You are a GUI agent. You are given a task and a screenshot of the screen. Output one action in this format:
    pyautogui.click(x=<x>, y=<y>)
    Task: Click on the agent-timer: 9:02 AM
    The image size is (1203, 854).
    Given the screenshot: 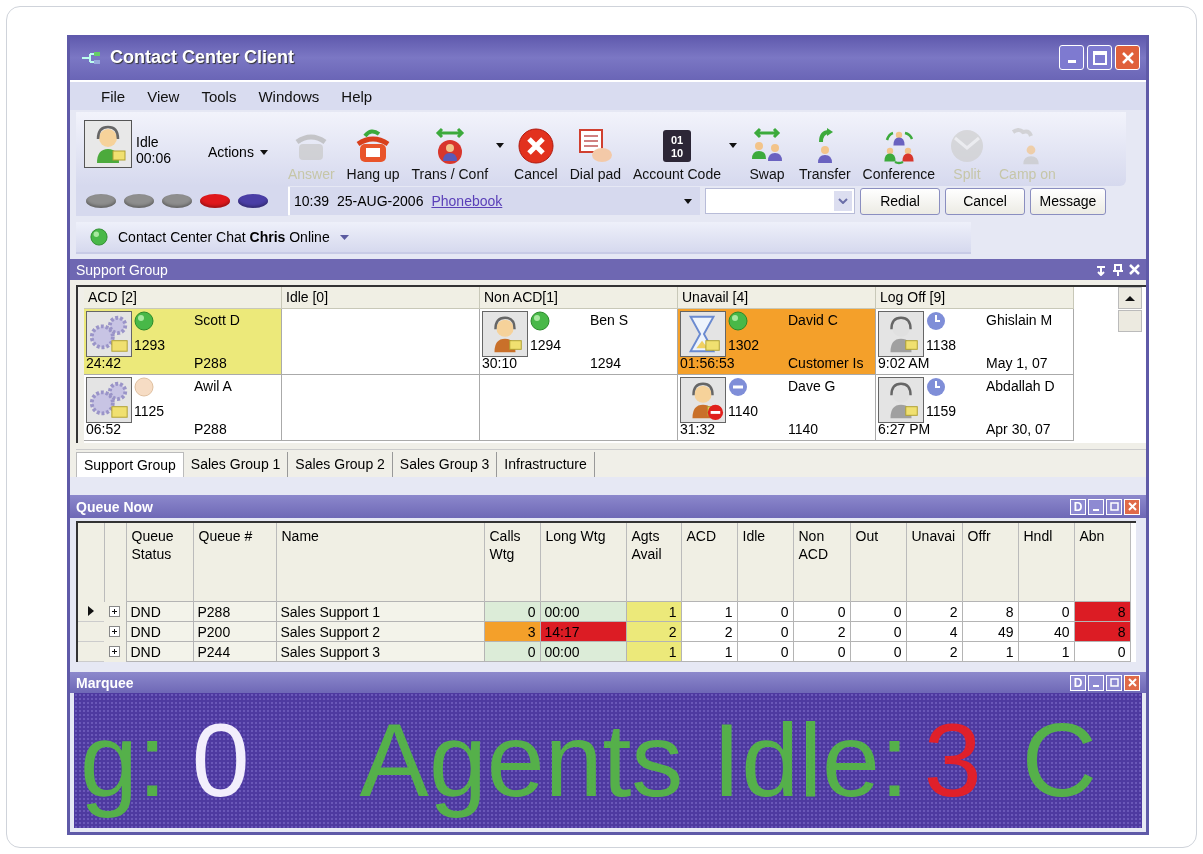 What is the action you would take?
    pyautogui.click(x=904, y=363)
    